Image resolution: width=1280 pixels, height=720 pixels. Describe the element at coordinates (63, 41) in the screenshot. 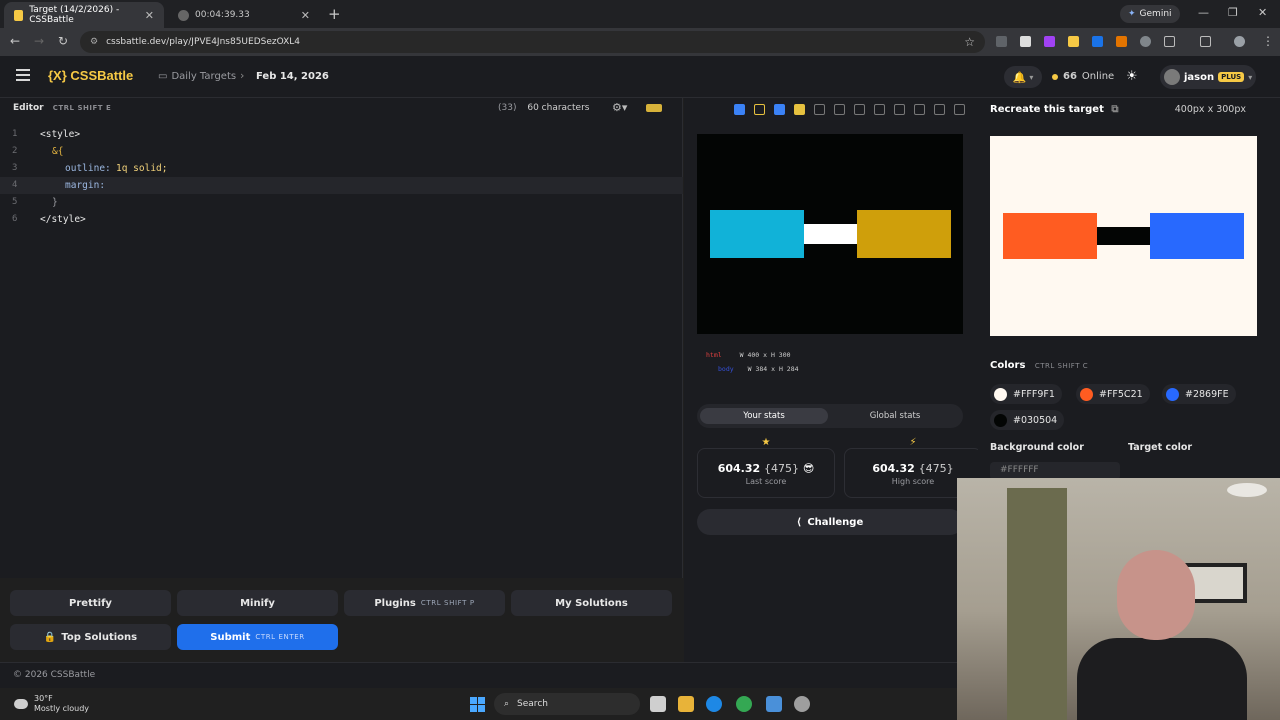

I see `reload-icon: ↻` at that location.